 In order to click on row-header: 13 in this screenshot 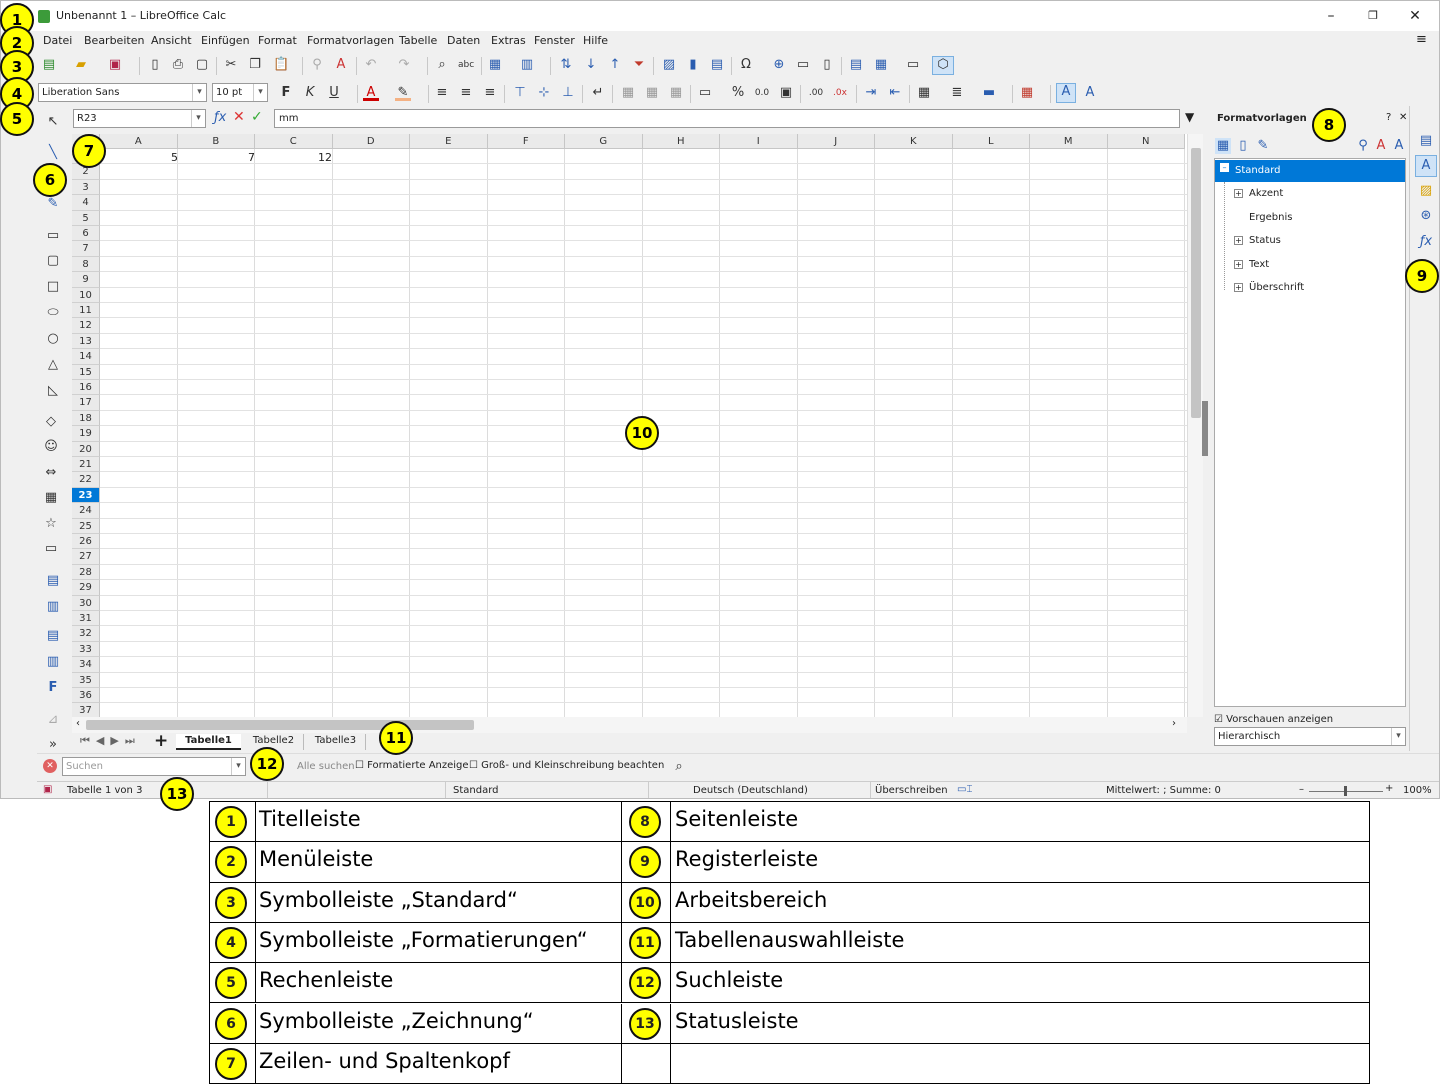, I will do `click(86, 341)`.